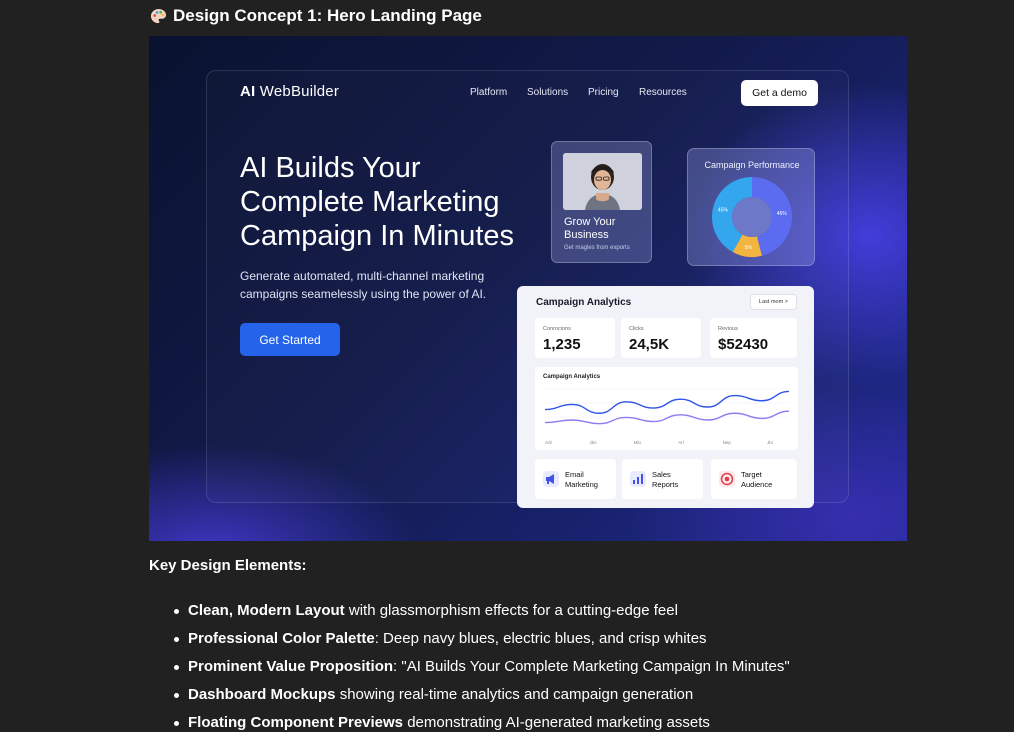  I want to click on nav-pricing: Pricing, so click(603, 92).